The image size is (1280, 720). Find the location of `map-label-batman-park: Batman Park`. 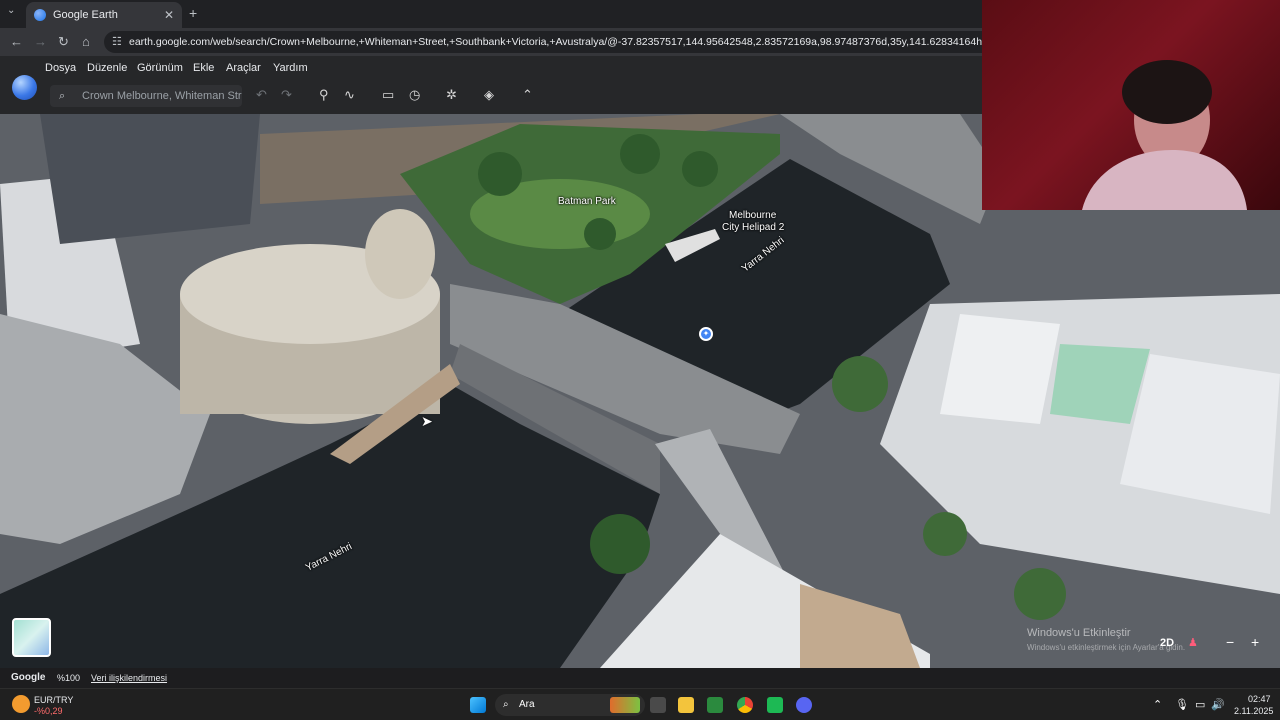

map-label-batman-park: Batman Park is located at coordinates (587, 201).